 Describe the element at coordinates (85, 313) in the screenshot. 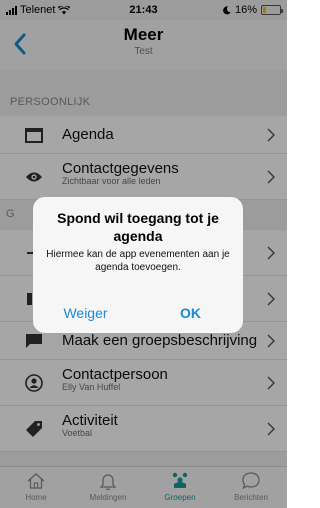

I see `deny-button: Weiger` at that location.